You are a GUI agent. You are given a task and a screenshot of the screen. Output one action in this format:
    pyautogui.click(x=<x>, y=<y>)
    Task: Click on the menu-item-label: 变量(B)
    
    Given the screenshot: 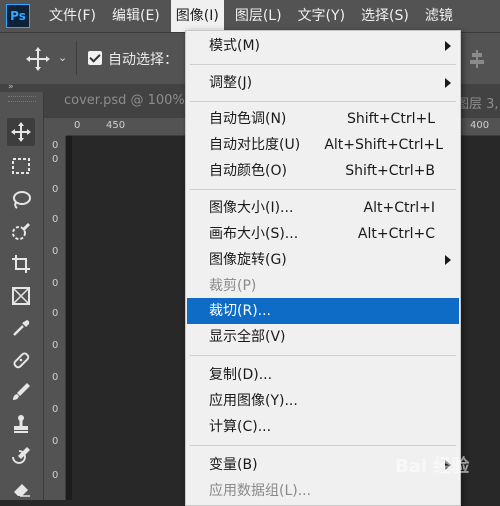 What is the action you would take?
    pyautogui.click(x=233, y=465)
    